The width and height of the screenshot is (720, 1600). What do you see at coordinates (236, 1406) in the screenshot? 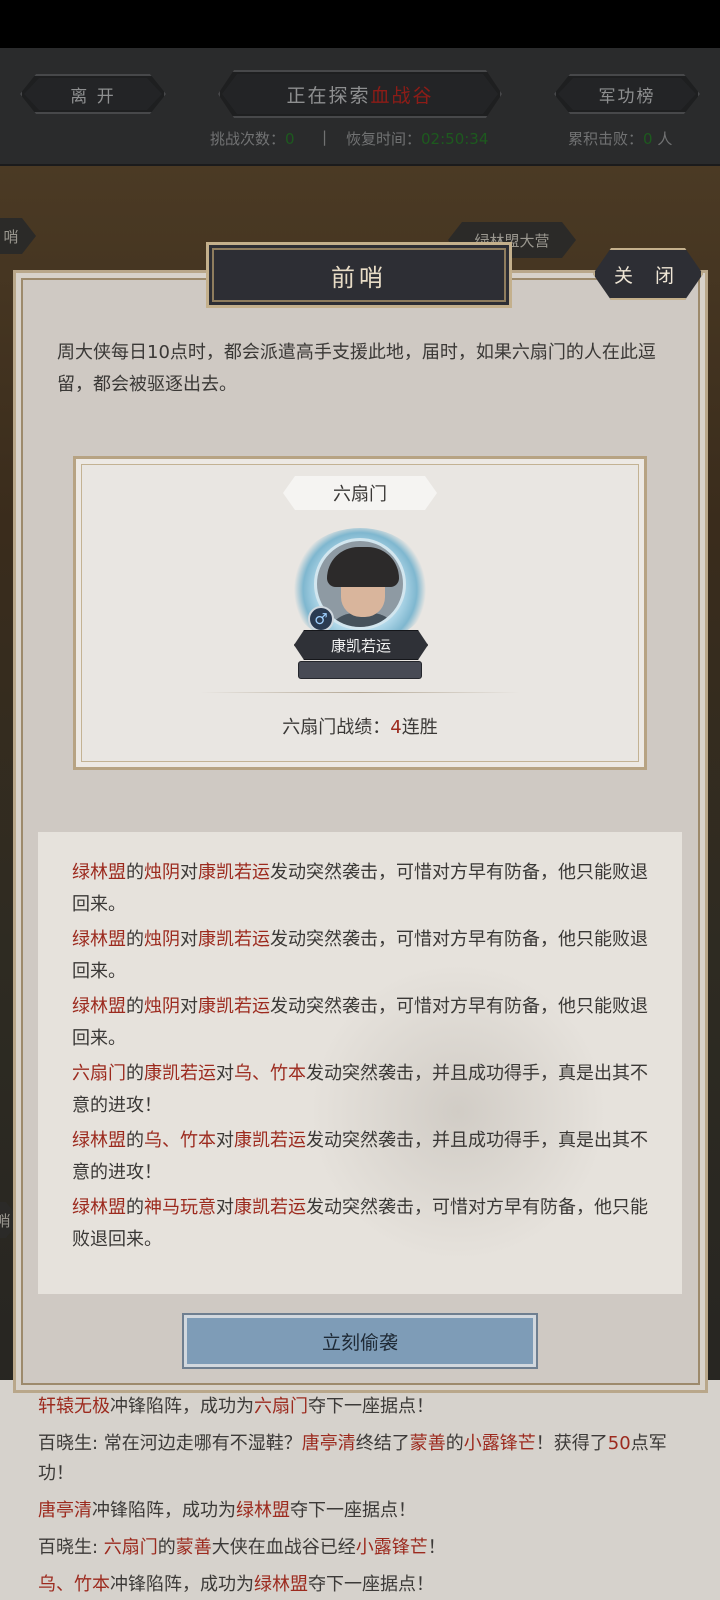
I see `list-item: 轩辕无极冲锋陷阵，成功为六扇门夺下一座据点！` at bounding box center [236, 1406].